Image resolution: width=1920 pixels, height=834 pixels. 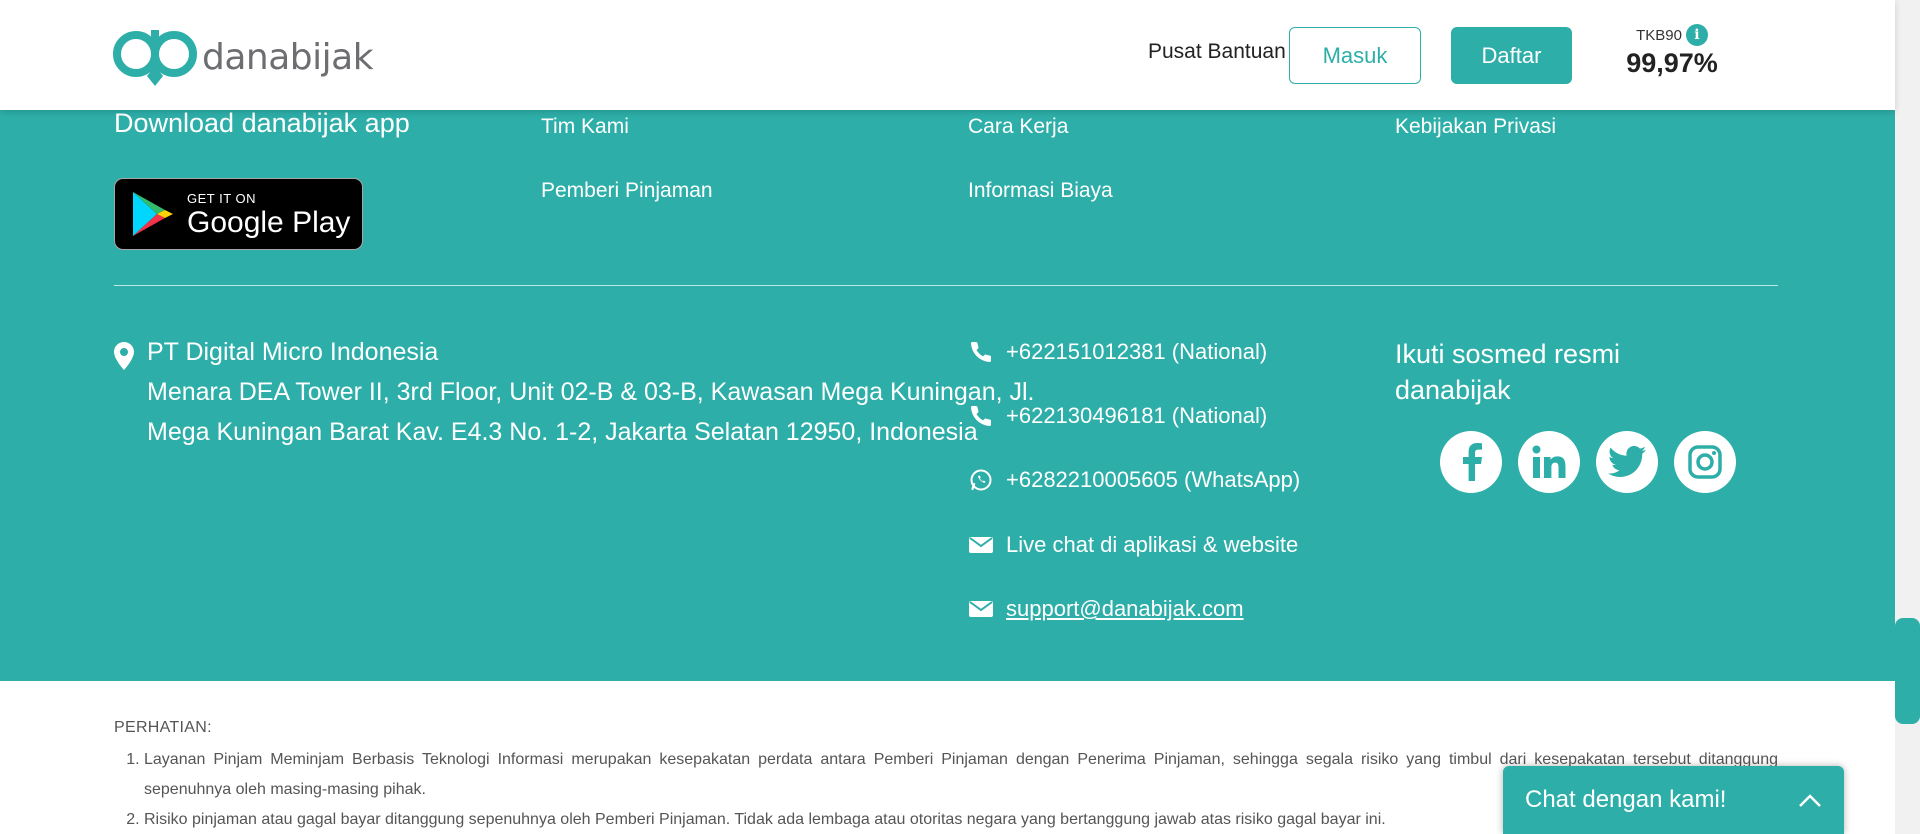 I want to click on twitter-icon, so click(x=1627, y=461).